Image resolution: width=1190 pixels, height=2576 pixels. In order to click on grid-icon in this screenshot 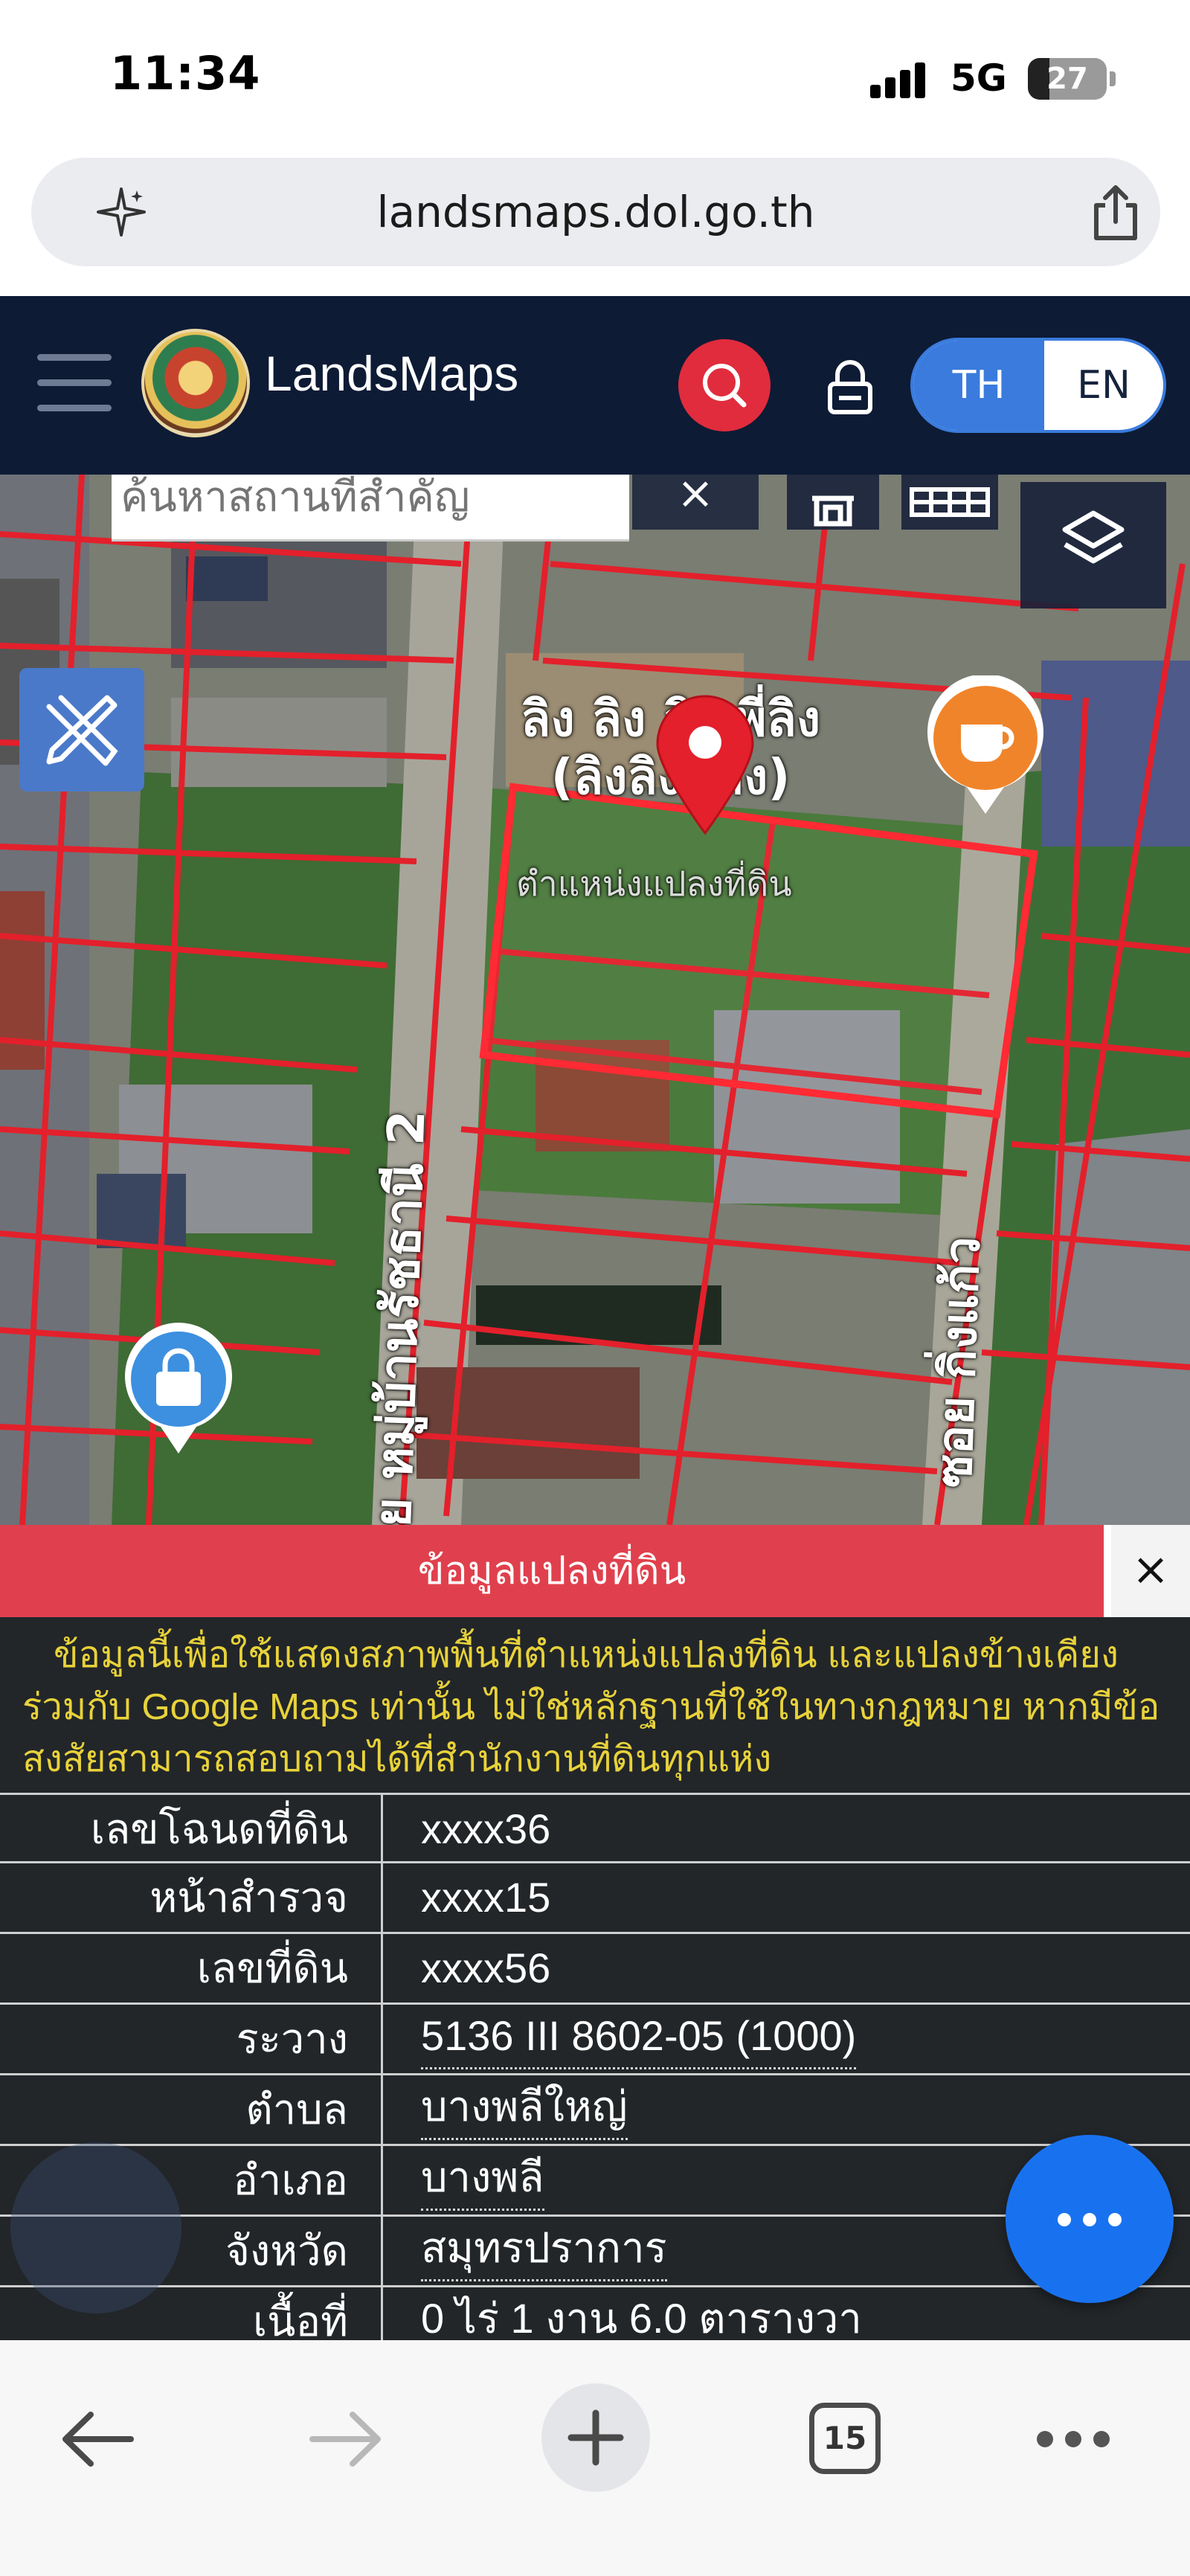, I will do `click(950, 502)`.